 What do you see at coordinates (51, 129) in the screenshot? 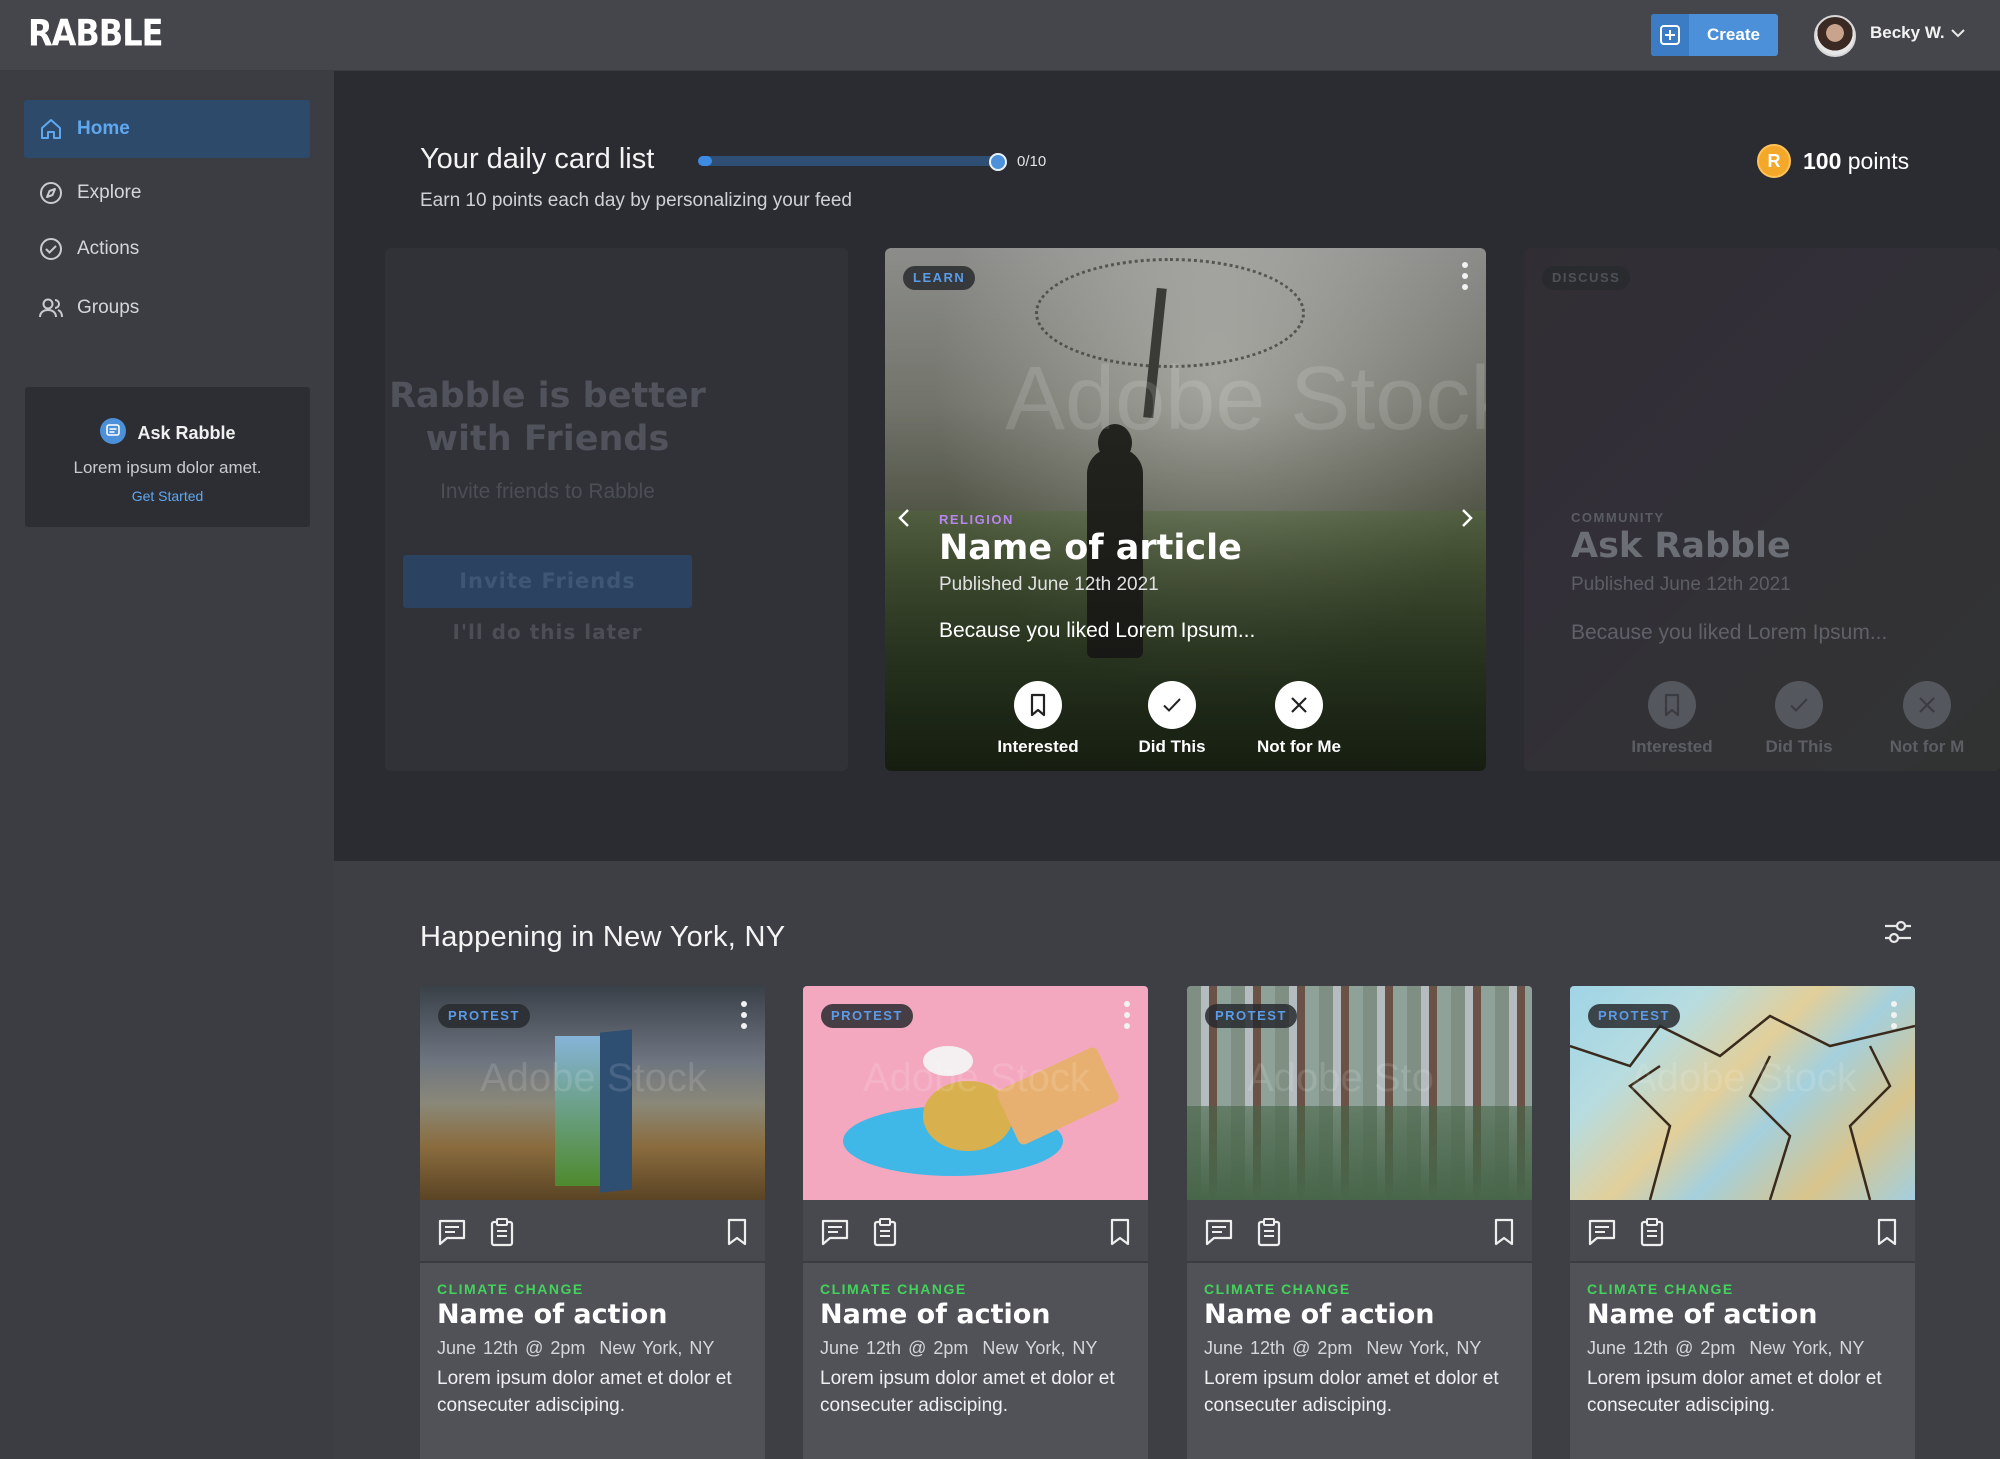
I see `home-icon` at bounding box center [51, 129].